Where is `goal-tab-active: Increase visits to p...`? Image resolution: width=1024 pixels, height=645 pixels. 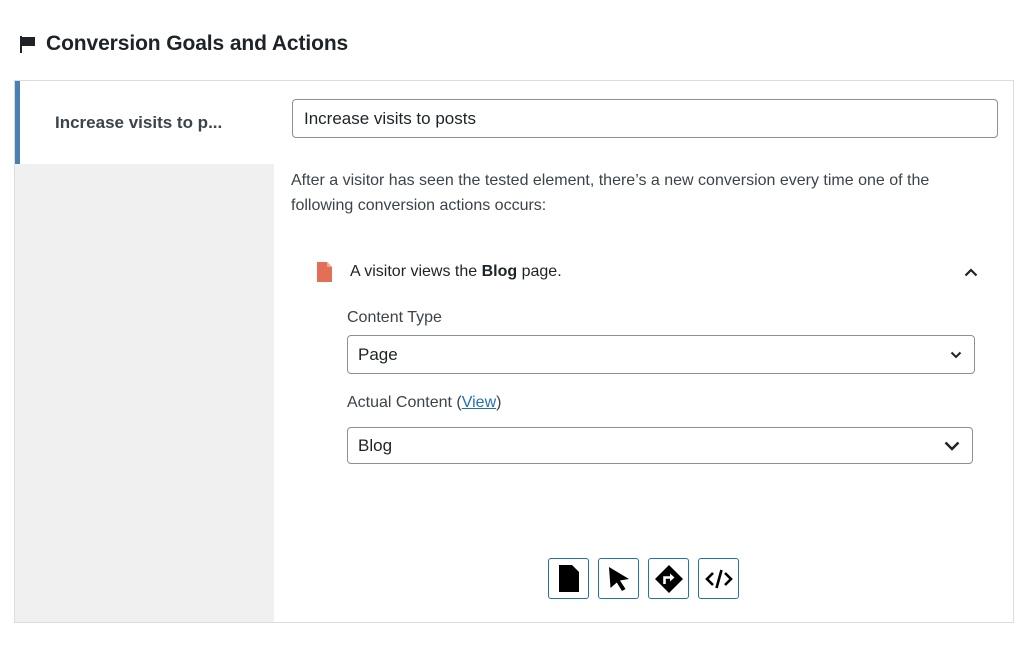
goal-tab-active: Increase visits to p... is located at coordinates (144, 122).